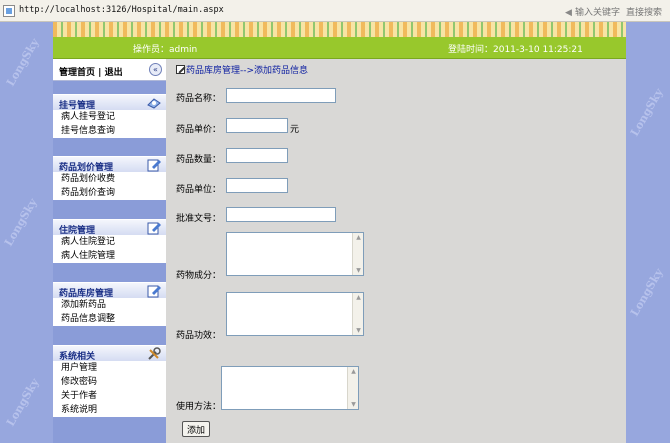 The height and width of the screenshot is (443, 670). Describe the element at coordinates (568, 13) in the screenshot. I see `back-arrow-icon: ◀` at that location.